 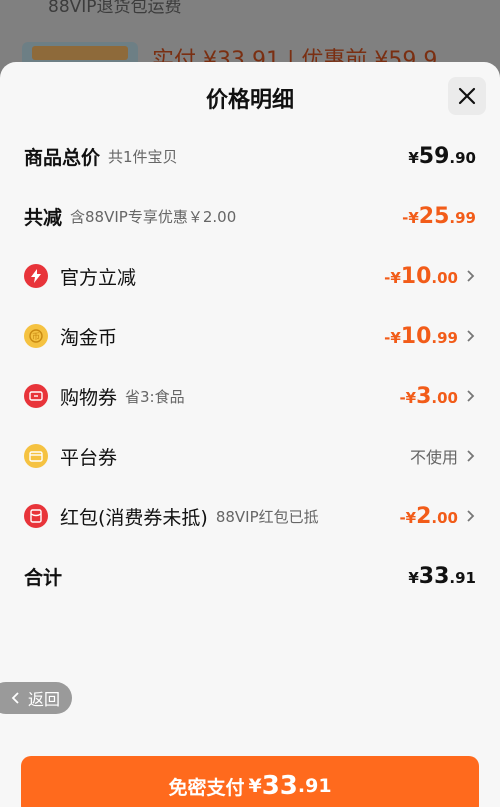 I want to click on ticket-icon, so click(x=36, y=396).